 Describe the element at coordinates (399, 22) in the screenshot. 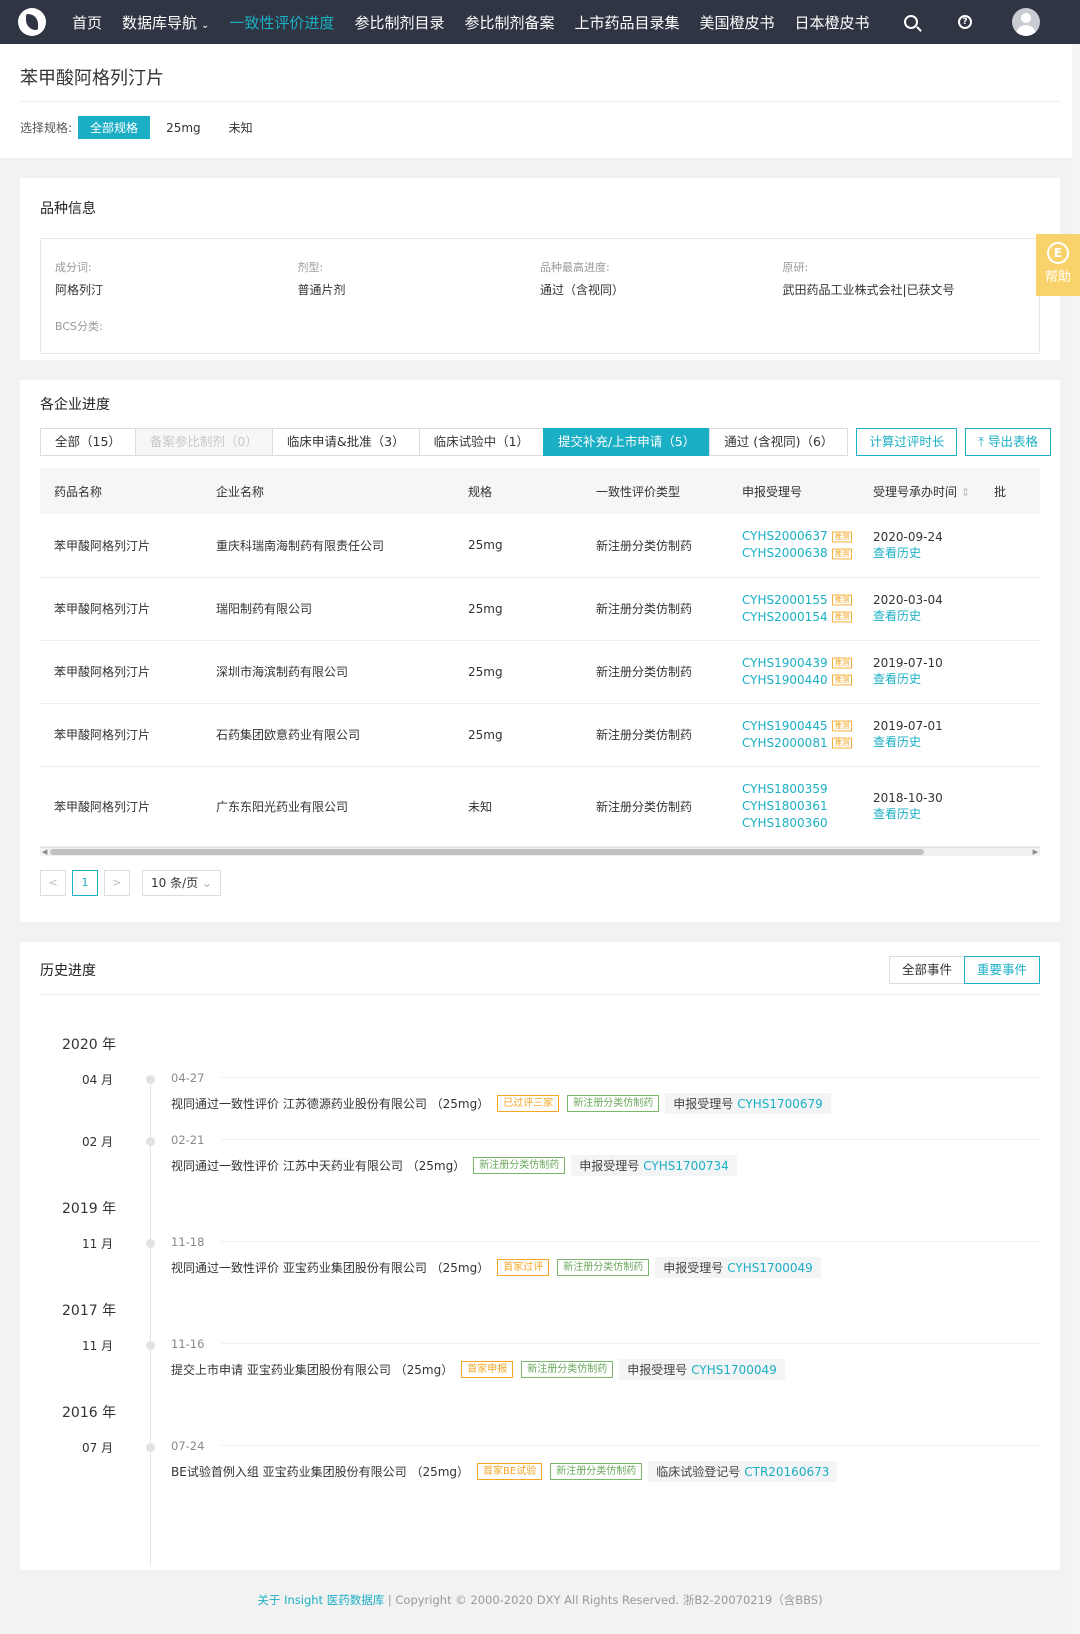

I see `nav-item-3: 参比制剂目录` at that location.